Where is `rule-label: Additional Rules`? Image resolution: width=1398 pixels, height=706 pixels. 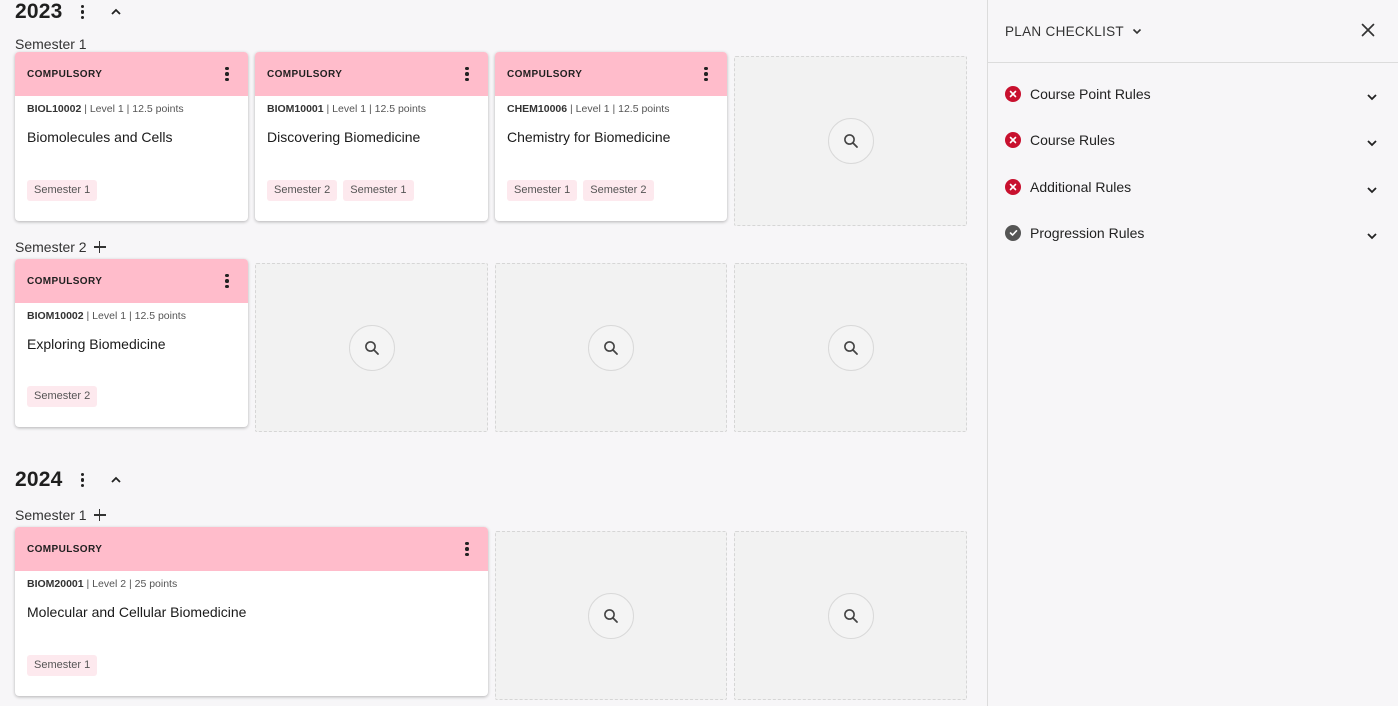 rule-label: Additional Rules is located at coordinates (1081, 187).